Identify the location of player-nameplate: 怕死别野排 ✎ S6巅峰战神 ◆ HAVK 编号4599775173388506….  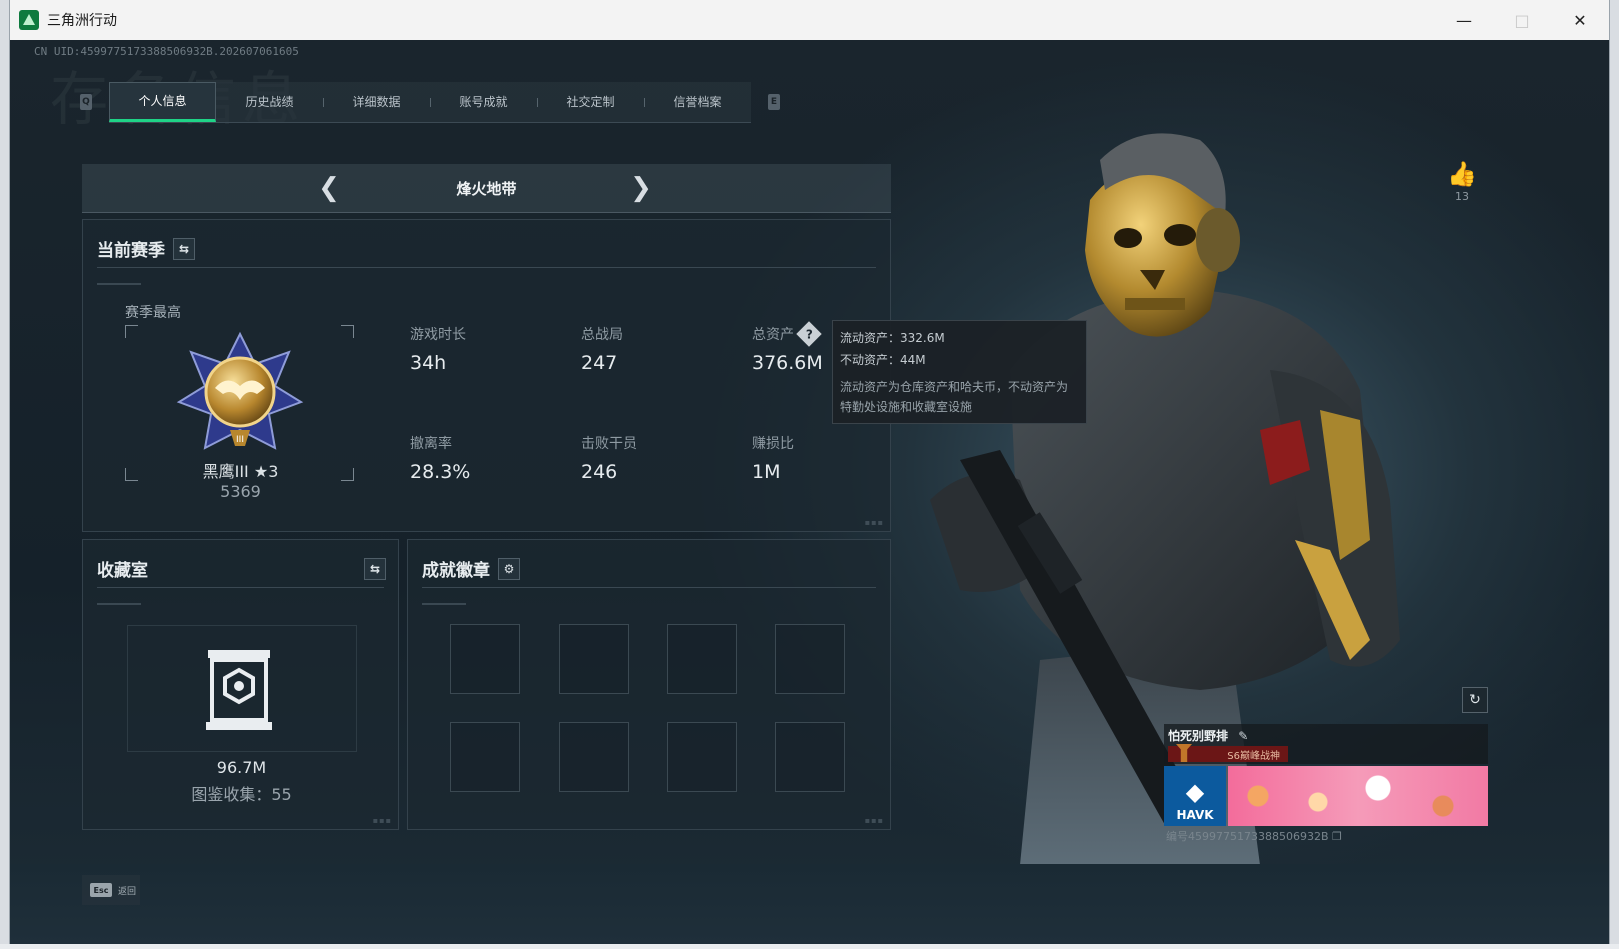
(1326, 784).